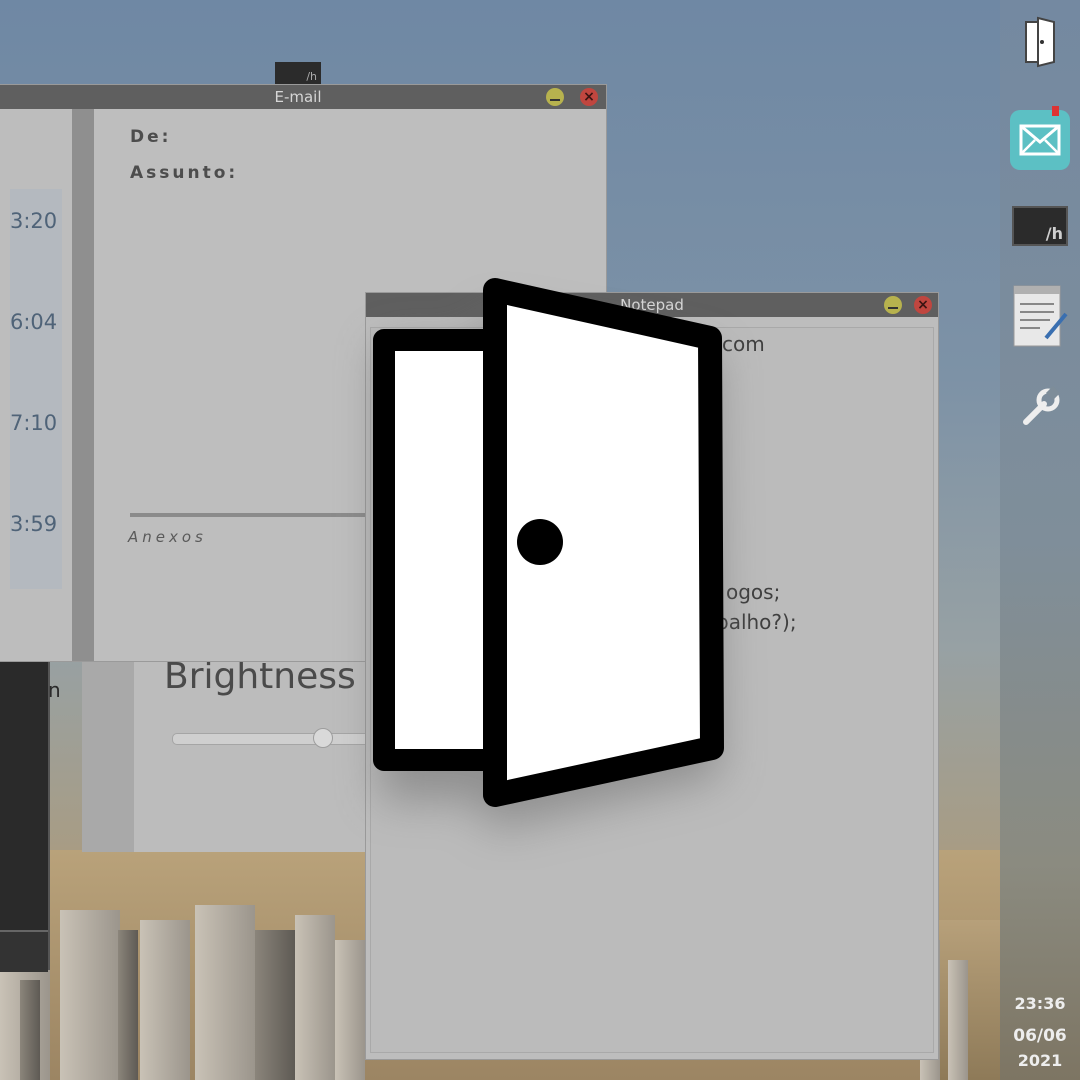  I want to click on email-list: 3:20 6:04 7:10 3:59, so click(36, 389).